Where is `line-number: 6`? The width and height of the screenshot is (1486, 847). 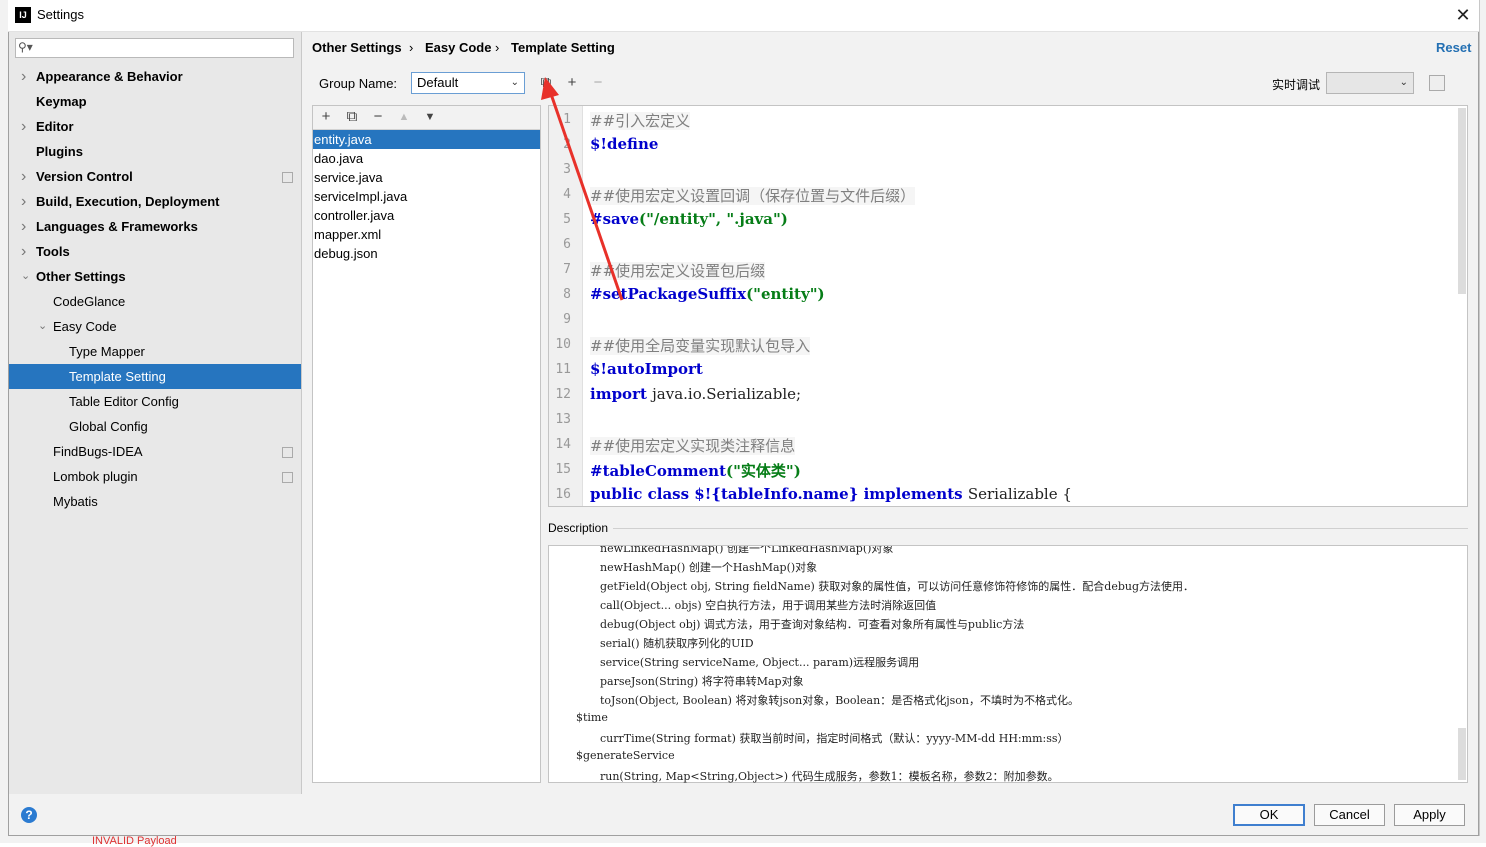
line-number: 6 is located at coordinates (567, 244).